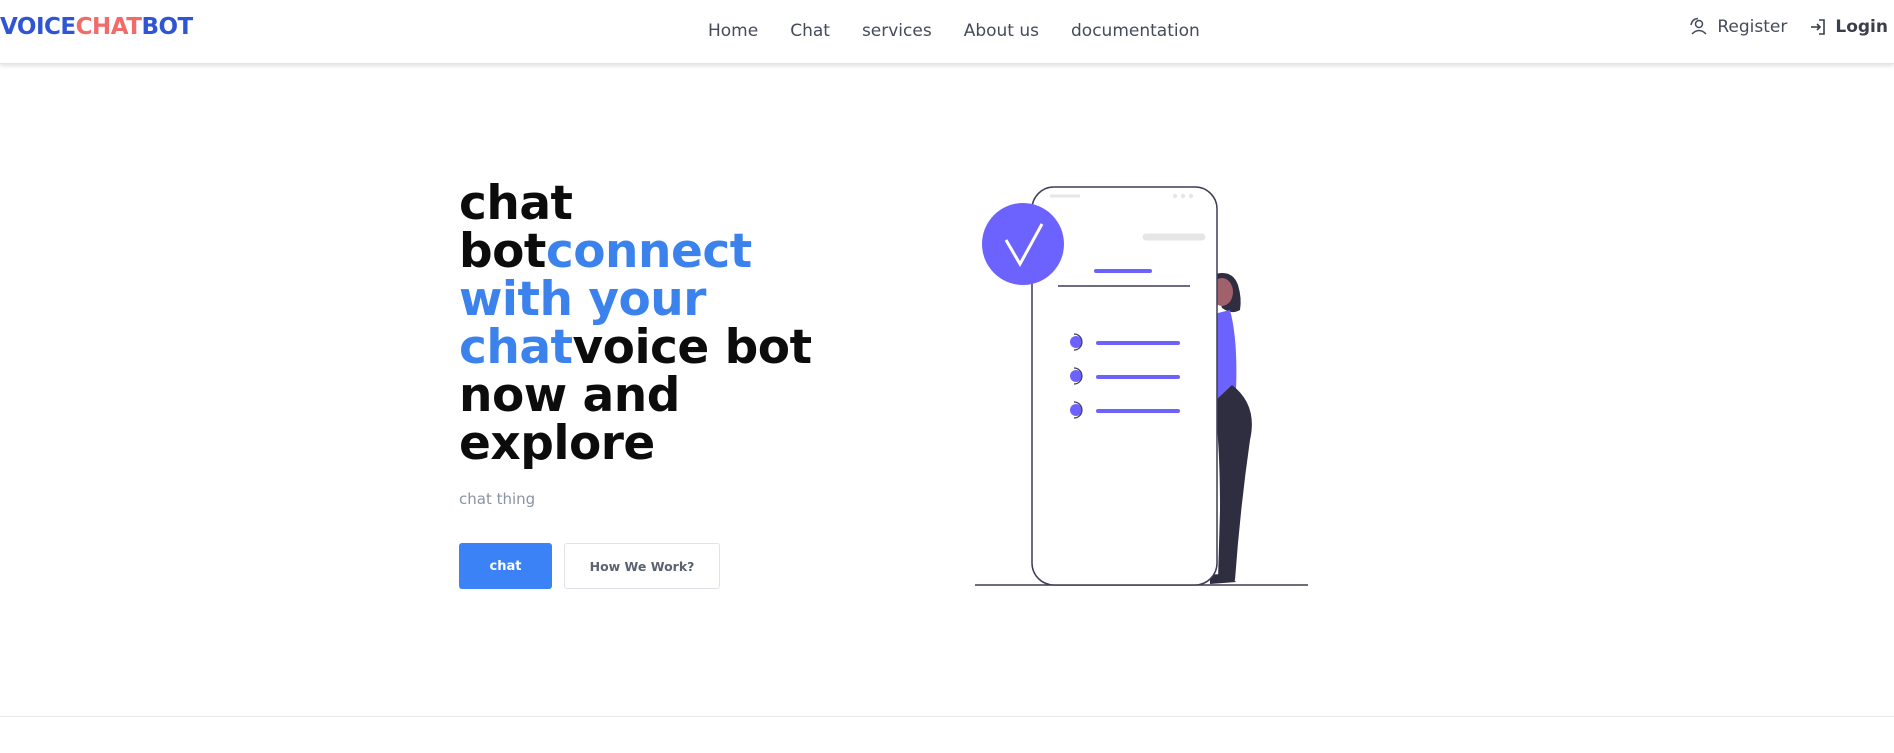 This screenshot has height=753, width=1894. Describe the element at coordinates (505, 566) in the screenshot. I see `chat-button: chat` at that location.